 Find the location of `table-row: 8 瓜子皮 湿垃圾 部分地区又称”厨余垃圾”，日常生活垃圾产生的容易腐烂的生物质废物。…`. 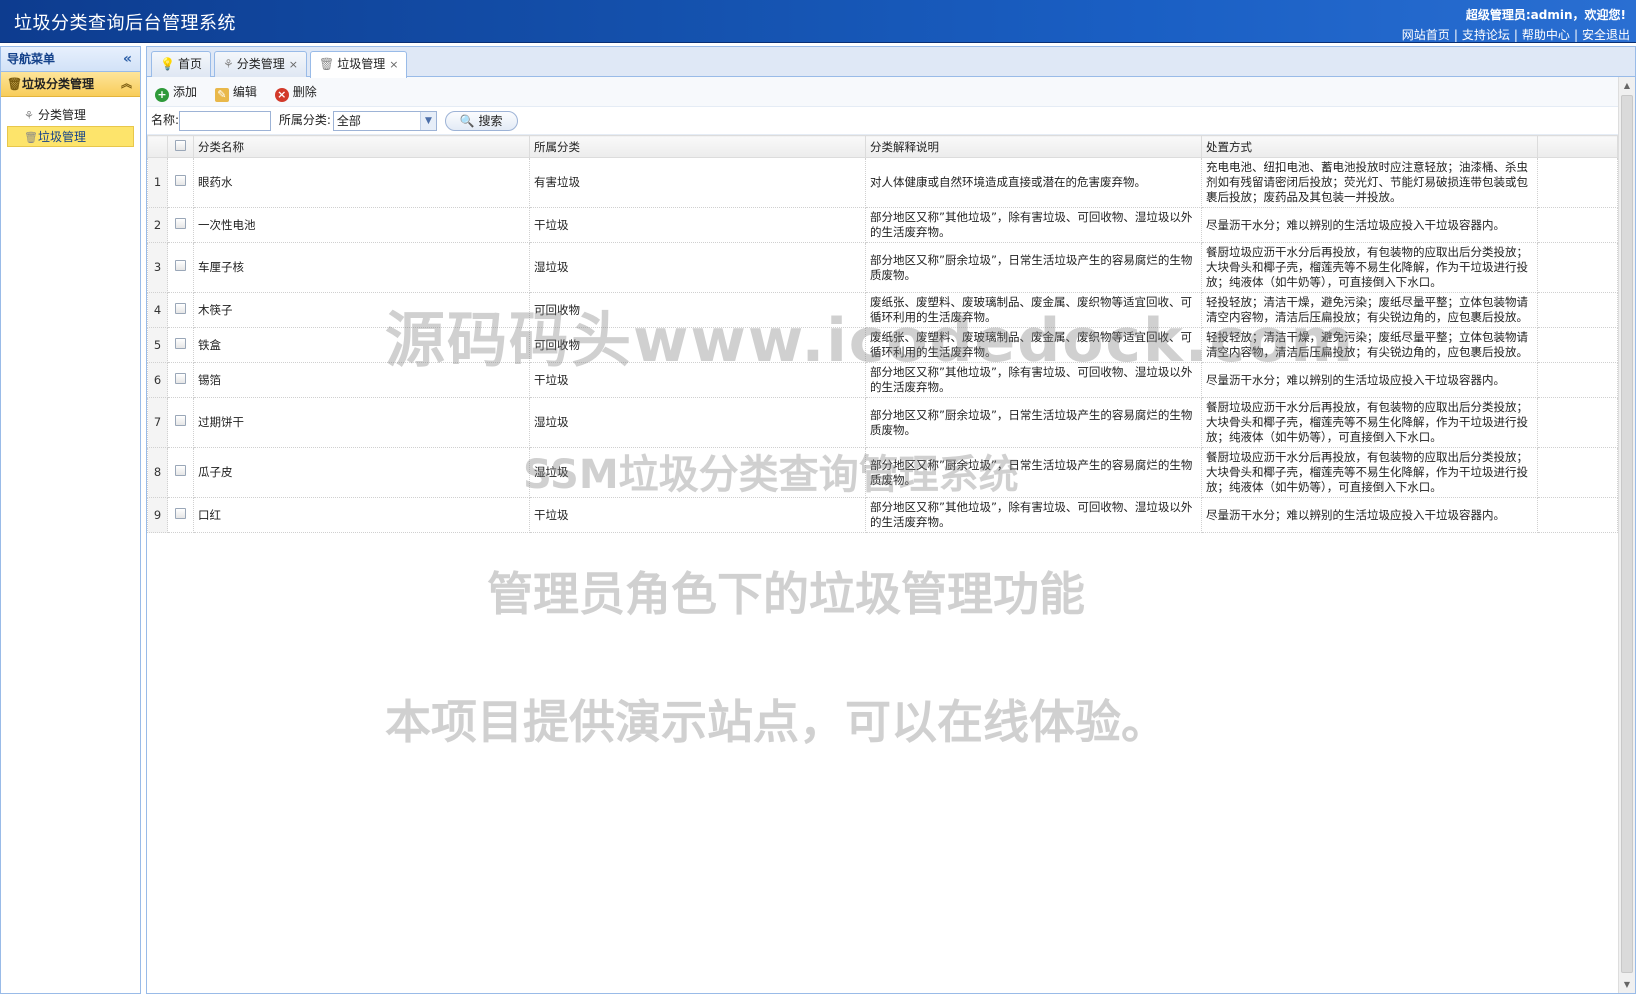

table-row: 8 瓜子皮 湿垃圾 部分地区又称”厨余垃圾”，日常生活垃圾产生的容易腐烂的生物质废物。… is located at coordinates (882, 472).